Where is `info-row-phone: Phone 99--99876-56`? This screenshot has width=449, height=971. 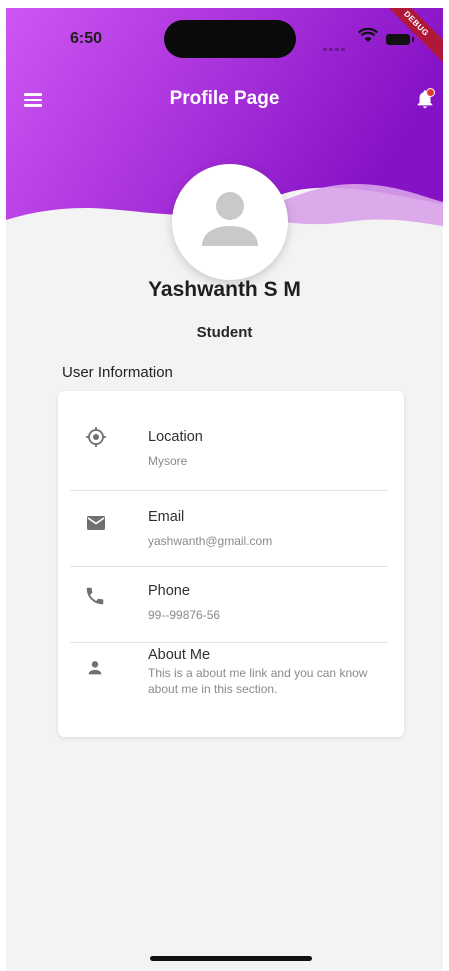 info-row-phone: Phone 99--99876-56 is located at coordinates (231, 605).